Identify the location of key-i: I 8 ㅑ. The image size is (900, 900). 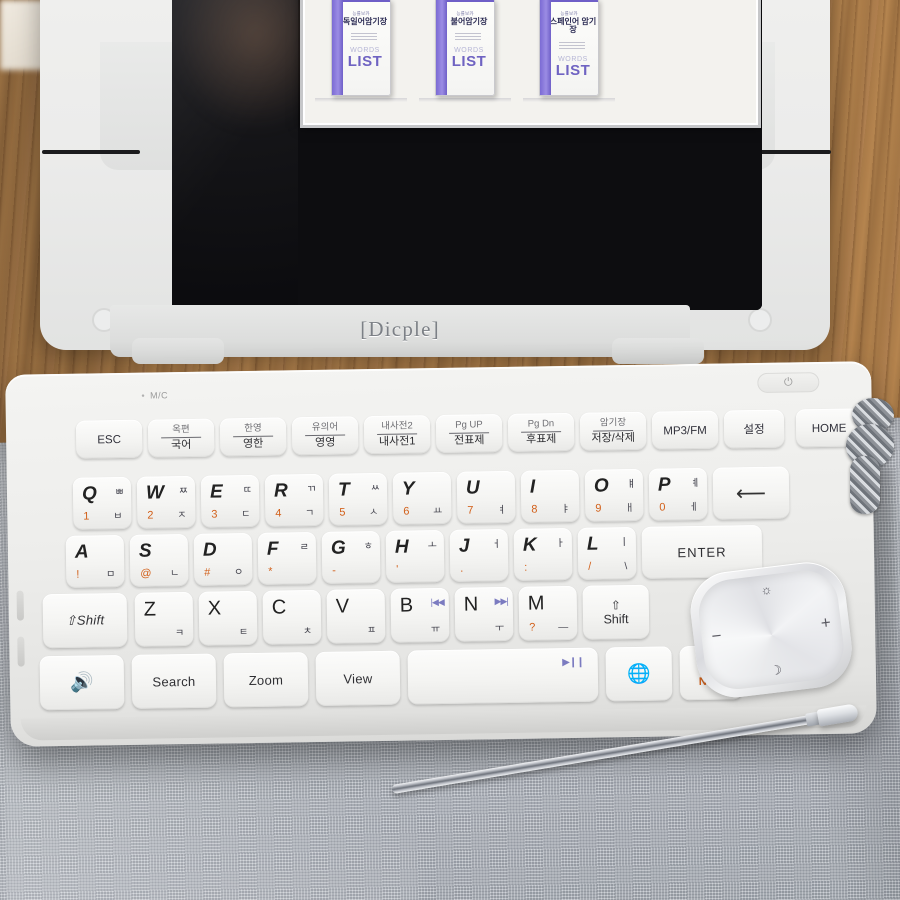
(550, 496).